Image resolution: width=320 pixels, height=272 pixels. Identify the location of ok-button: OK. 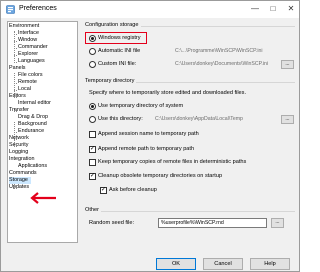
(176, 264).